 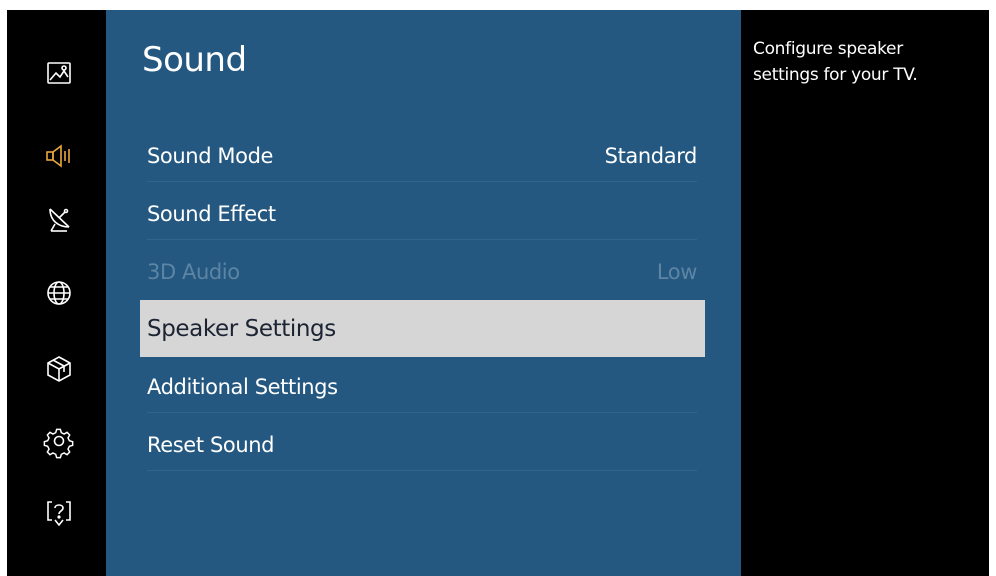 I want to click on broadcasting-icon, so click(x=59, y=219).